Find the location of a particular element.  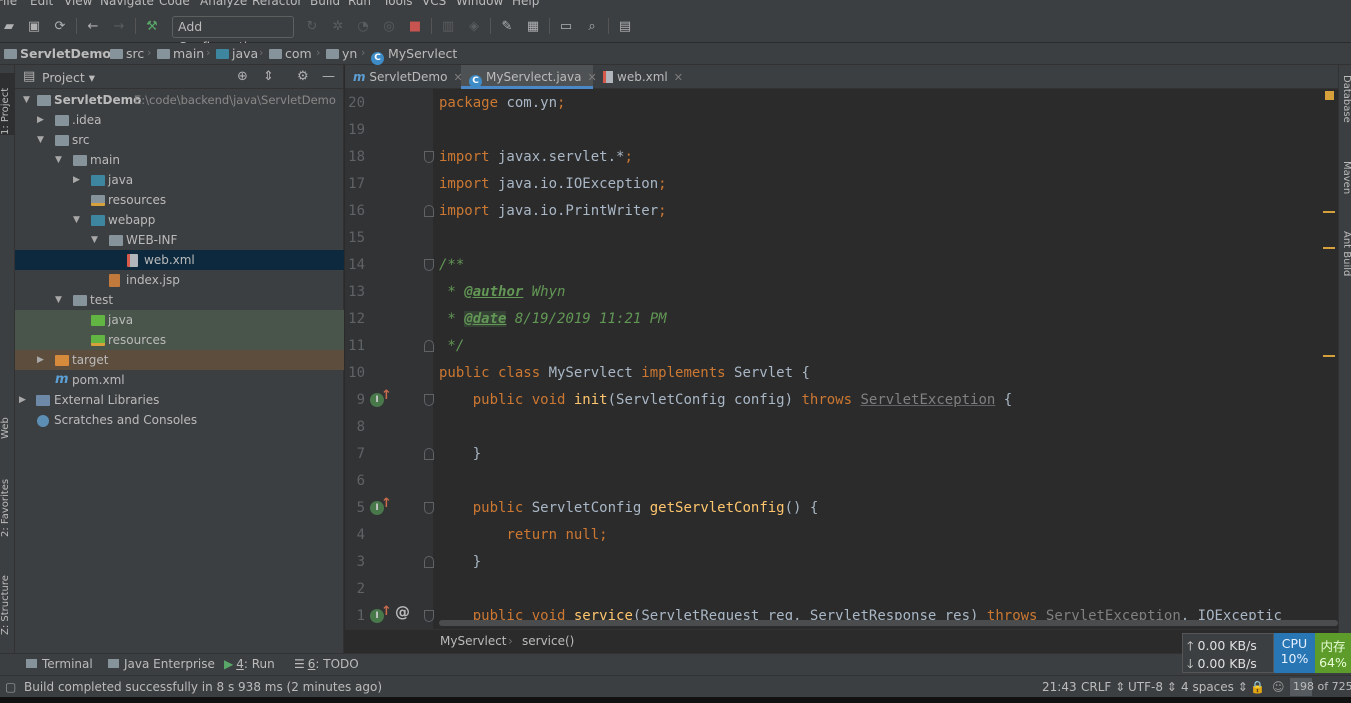

open-folder-icon: ▰ is located at coordinates (9, 26).